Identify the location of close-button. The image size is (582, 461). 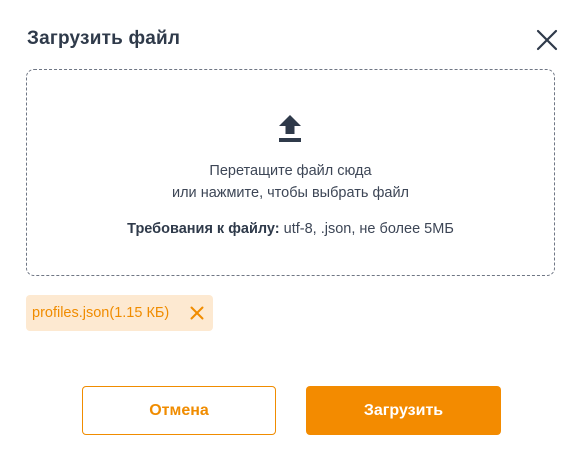
(547, 40).